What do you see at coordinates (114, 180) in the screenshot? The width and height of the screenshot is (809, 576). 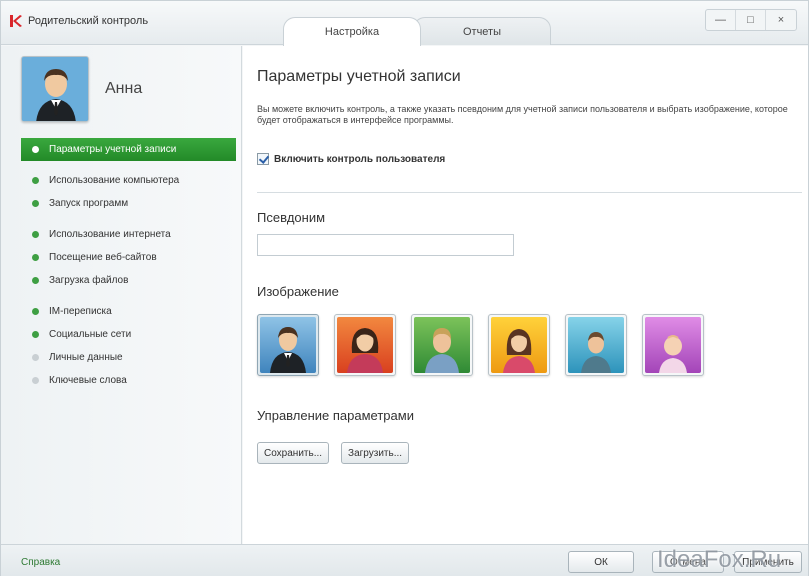 I see `sidebar-item-label: Использование компьютера` at bounding box center [114, 180].